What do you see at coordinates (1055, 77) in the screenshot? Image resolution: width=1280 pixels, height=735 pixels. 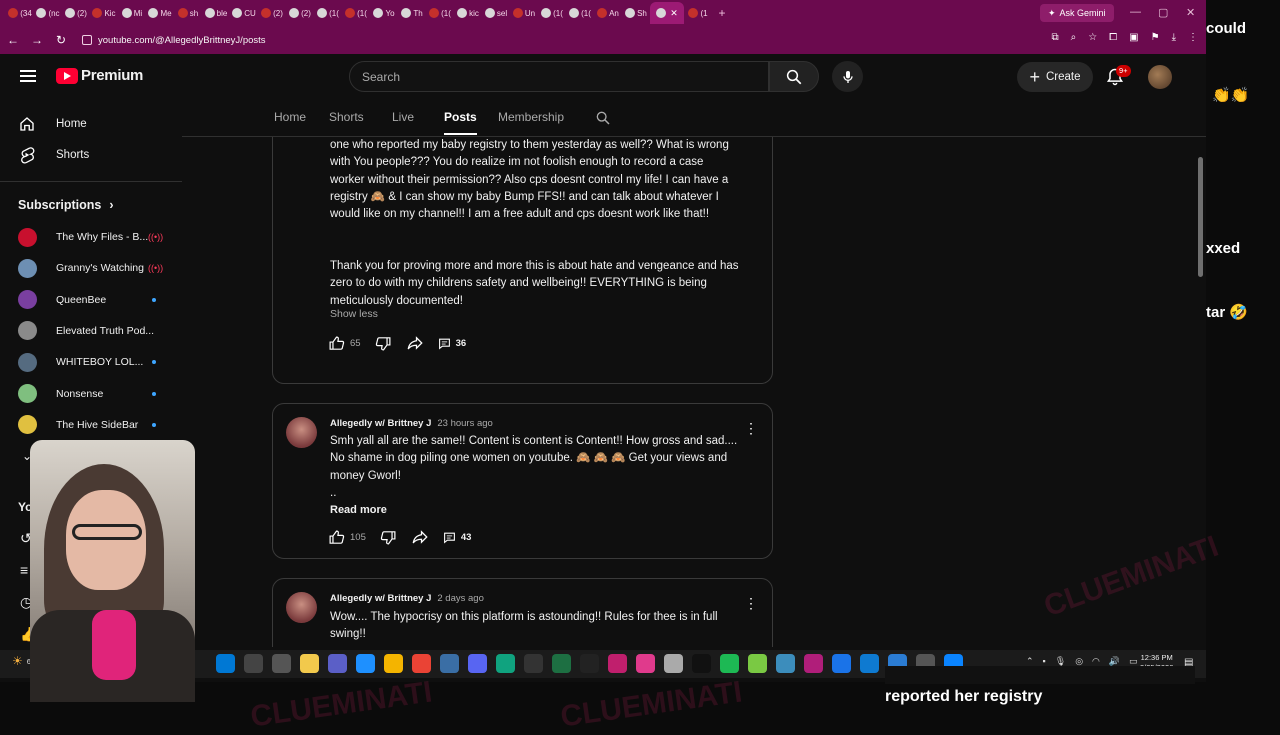 I see `create-button: + Create` at bounding box center [1055, 77].